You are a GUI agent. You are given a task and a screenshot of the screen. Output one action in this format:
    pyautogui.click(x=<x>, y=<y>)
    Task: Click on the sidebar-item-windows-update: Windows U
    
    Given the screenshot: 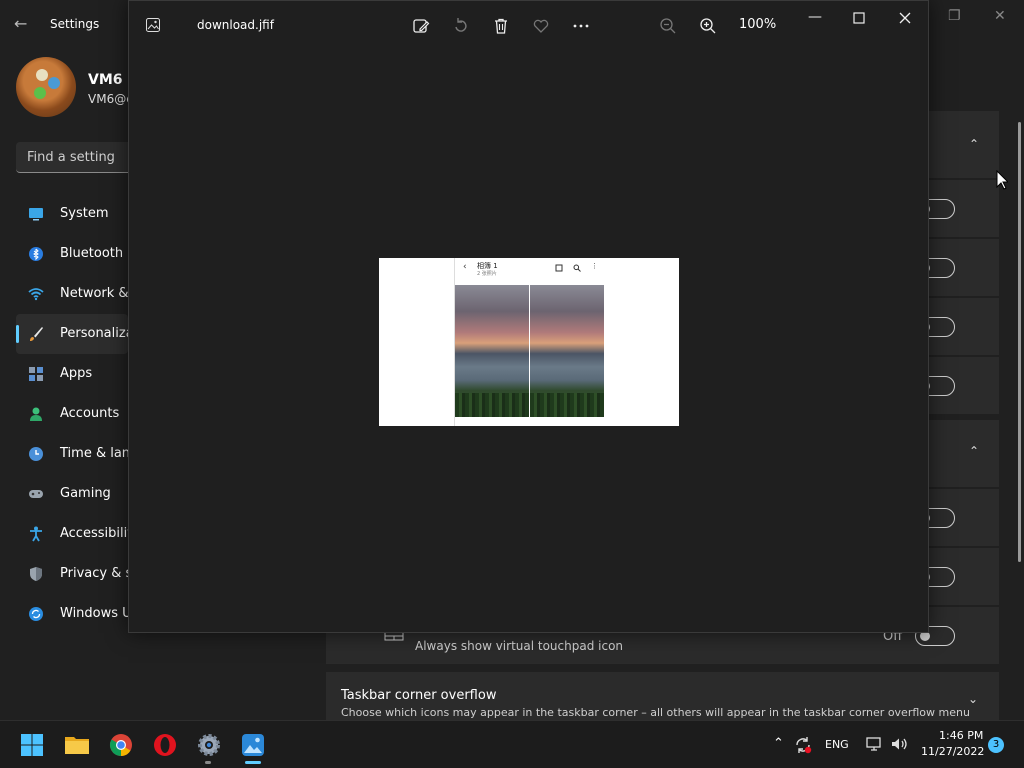 What is the action you would take?
    pyautogui.click(x=72, y=614)
    